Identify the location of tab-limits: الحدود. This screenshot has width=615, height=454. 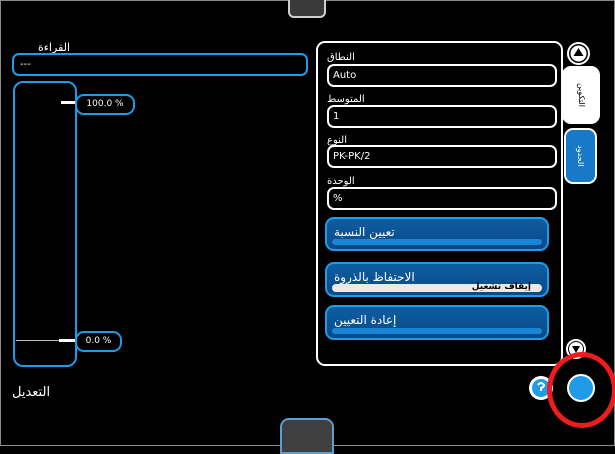
(580, 156).